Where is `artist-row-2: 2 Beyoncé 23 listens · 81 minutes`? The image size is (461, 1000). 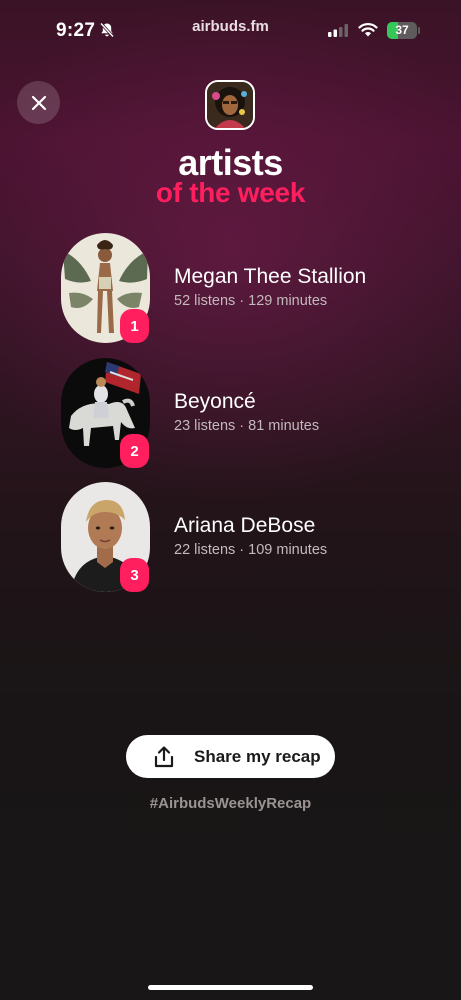 artist-row-2: 2 Beyoncé 23 listens · 81 minutes is located at coordinates (251, 413).